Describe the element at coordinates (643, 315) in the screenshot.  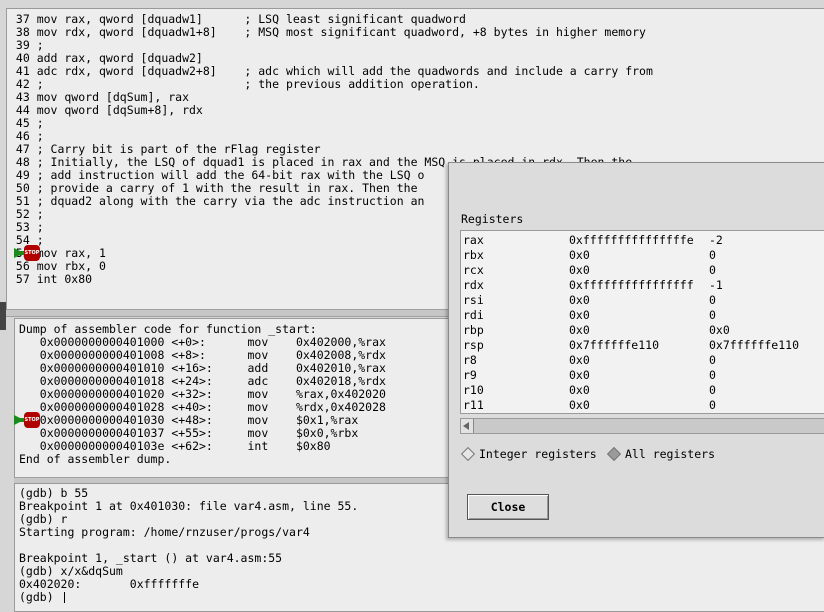
I see `register-row-rdi: rdi 0x0 0` at that location.